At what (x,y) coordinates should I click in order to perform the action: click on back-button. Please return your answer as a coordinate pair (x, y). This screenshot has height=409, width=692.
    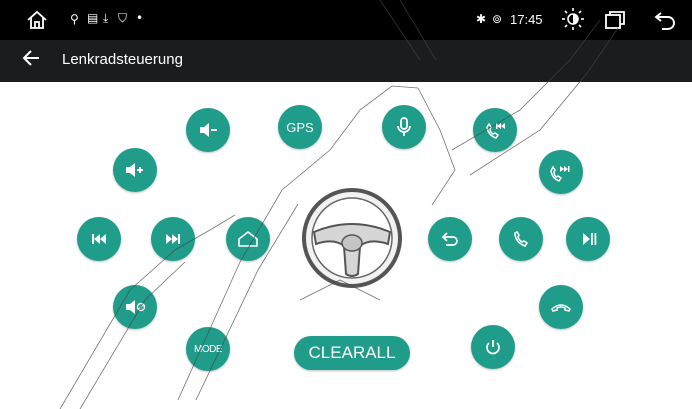
    Looking at the image, I should click on (450, 239).